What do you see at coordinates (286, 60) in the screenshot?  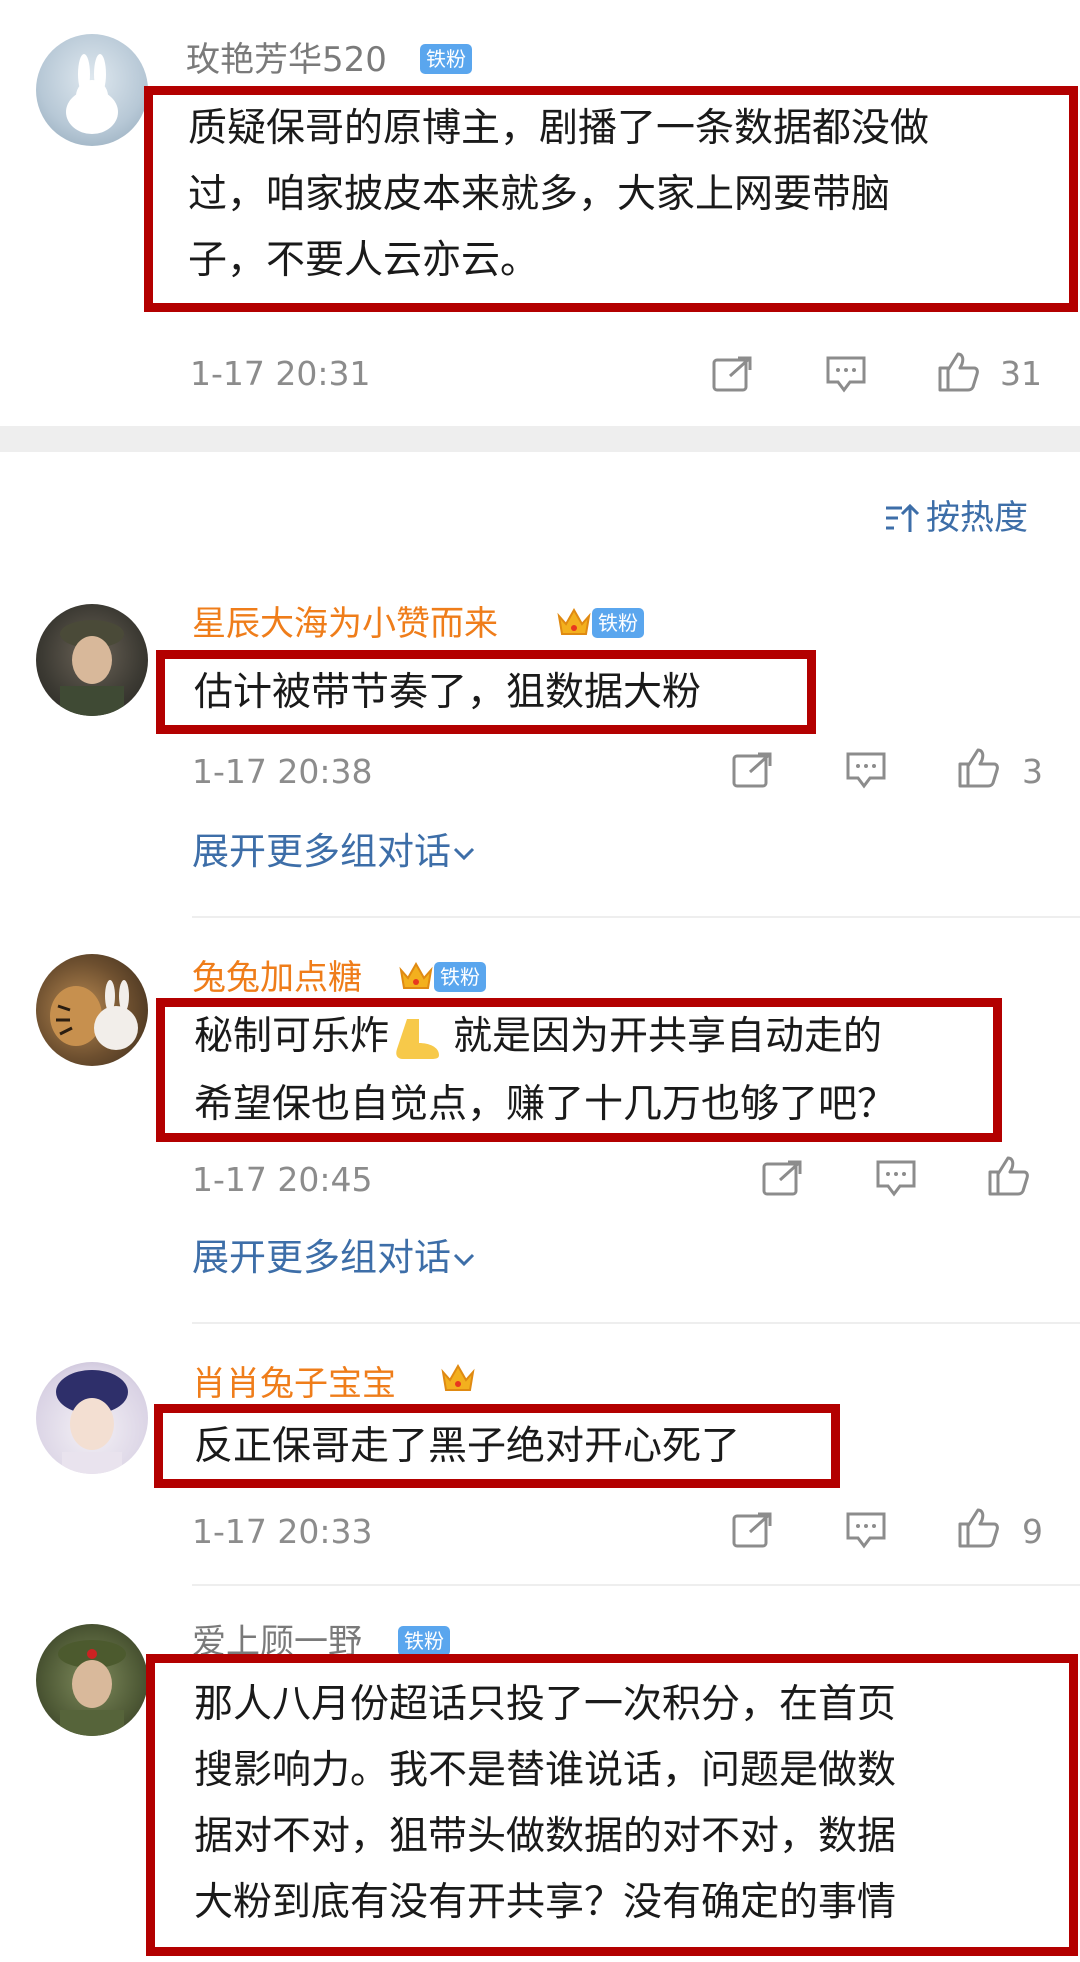 I see `username: 玫艳芳华520` at bounding box center [286, 60].